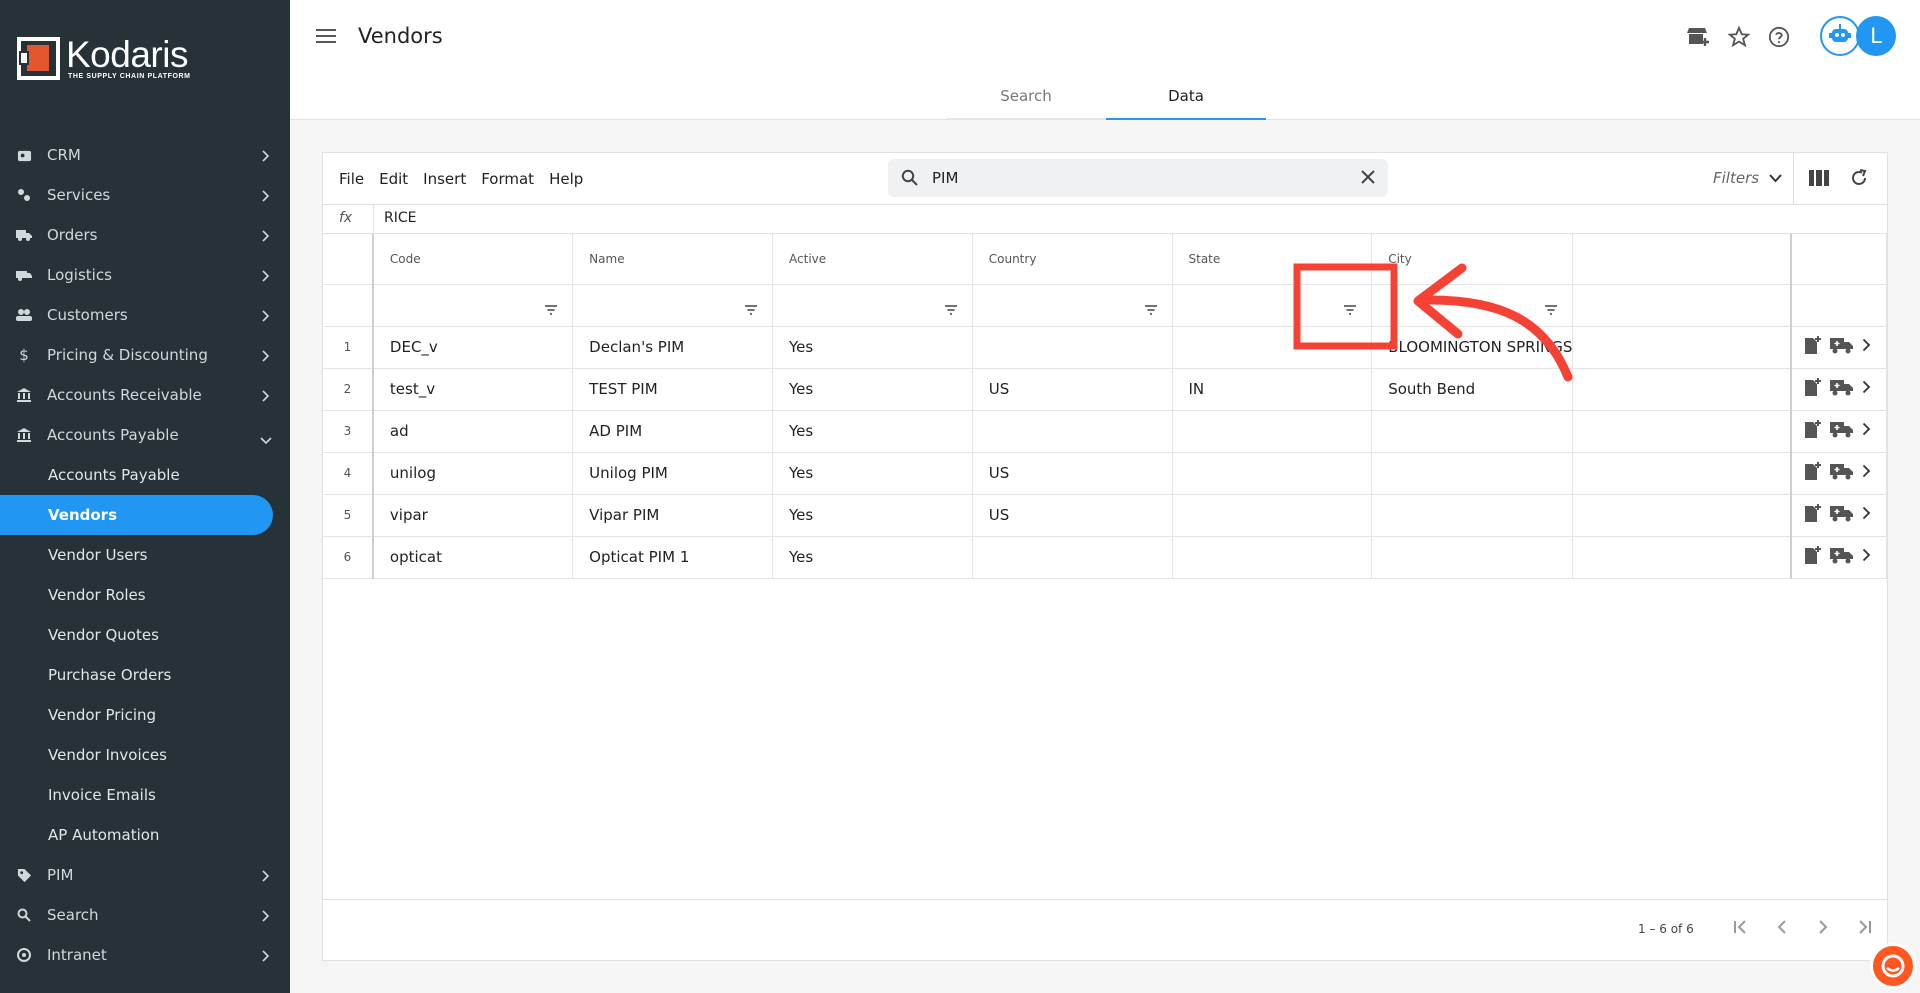 This screenshot has width=1920, height=993. Describe the element at coordinates (473, 259) in the screenshot. I see `column-header-code: Code` at that location.